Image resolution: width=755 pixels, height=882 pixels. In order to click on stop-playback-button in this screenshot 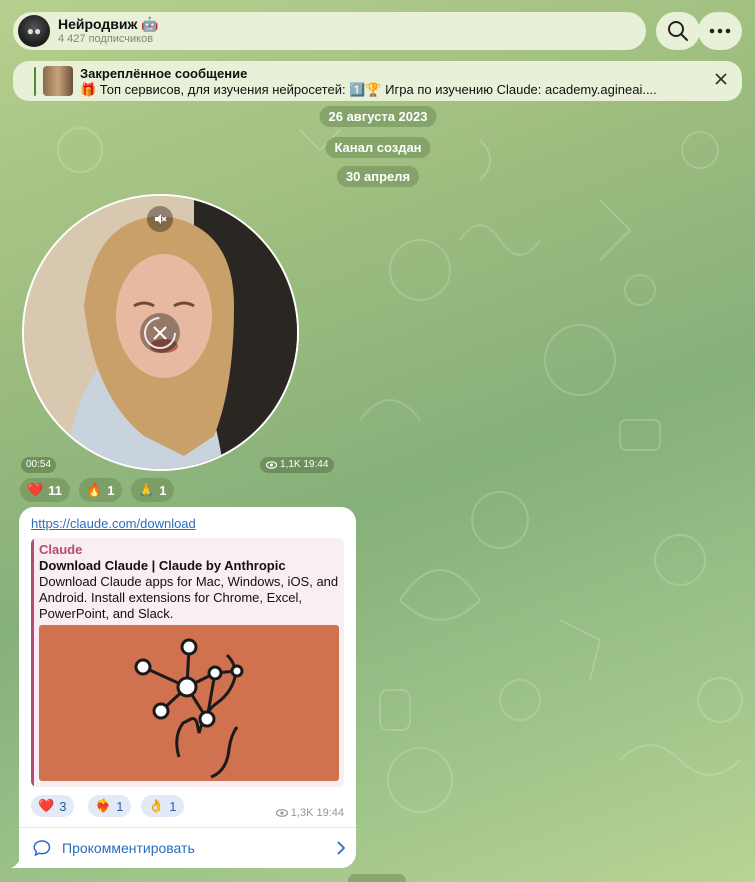, I will do `click(160, 333)`.